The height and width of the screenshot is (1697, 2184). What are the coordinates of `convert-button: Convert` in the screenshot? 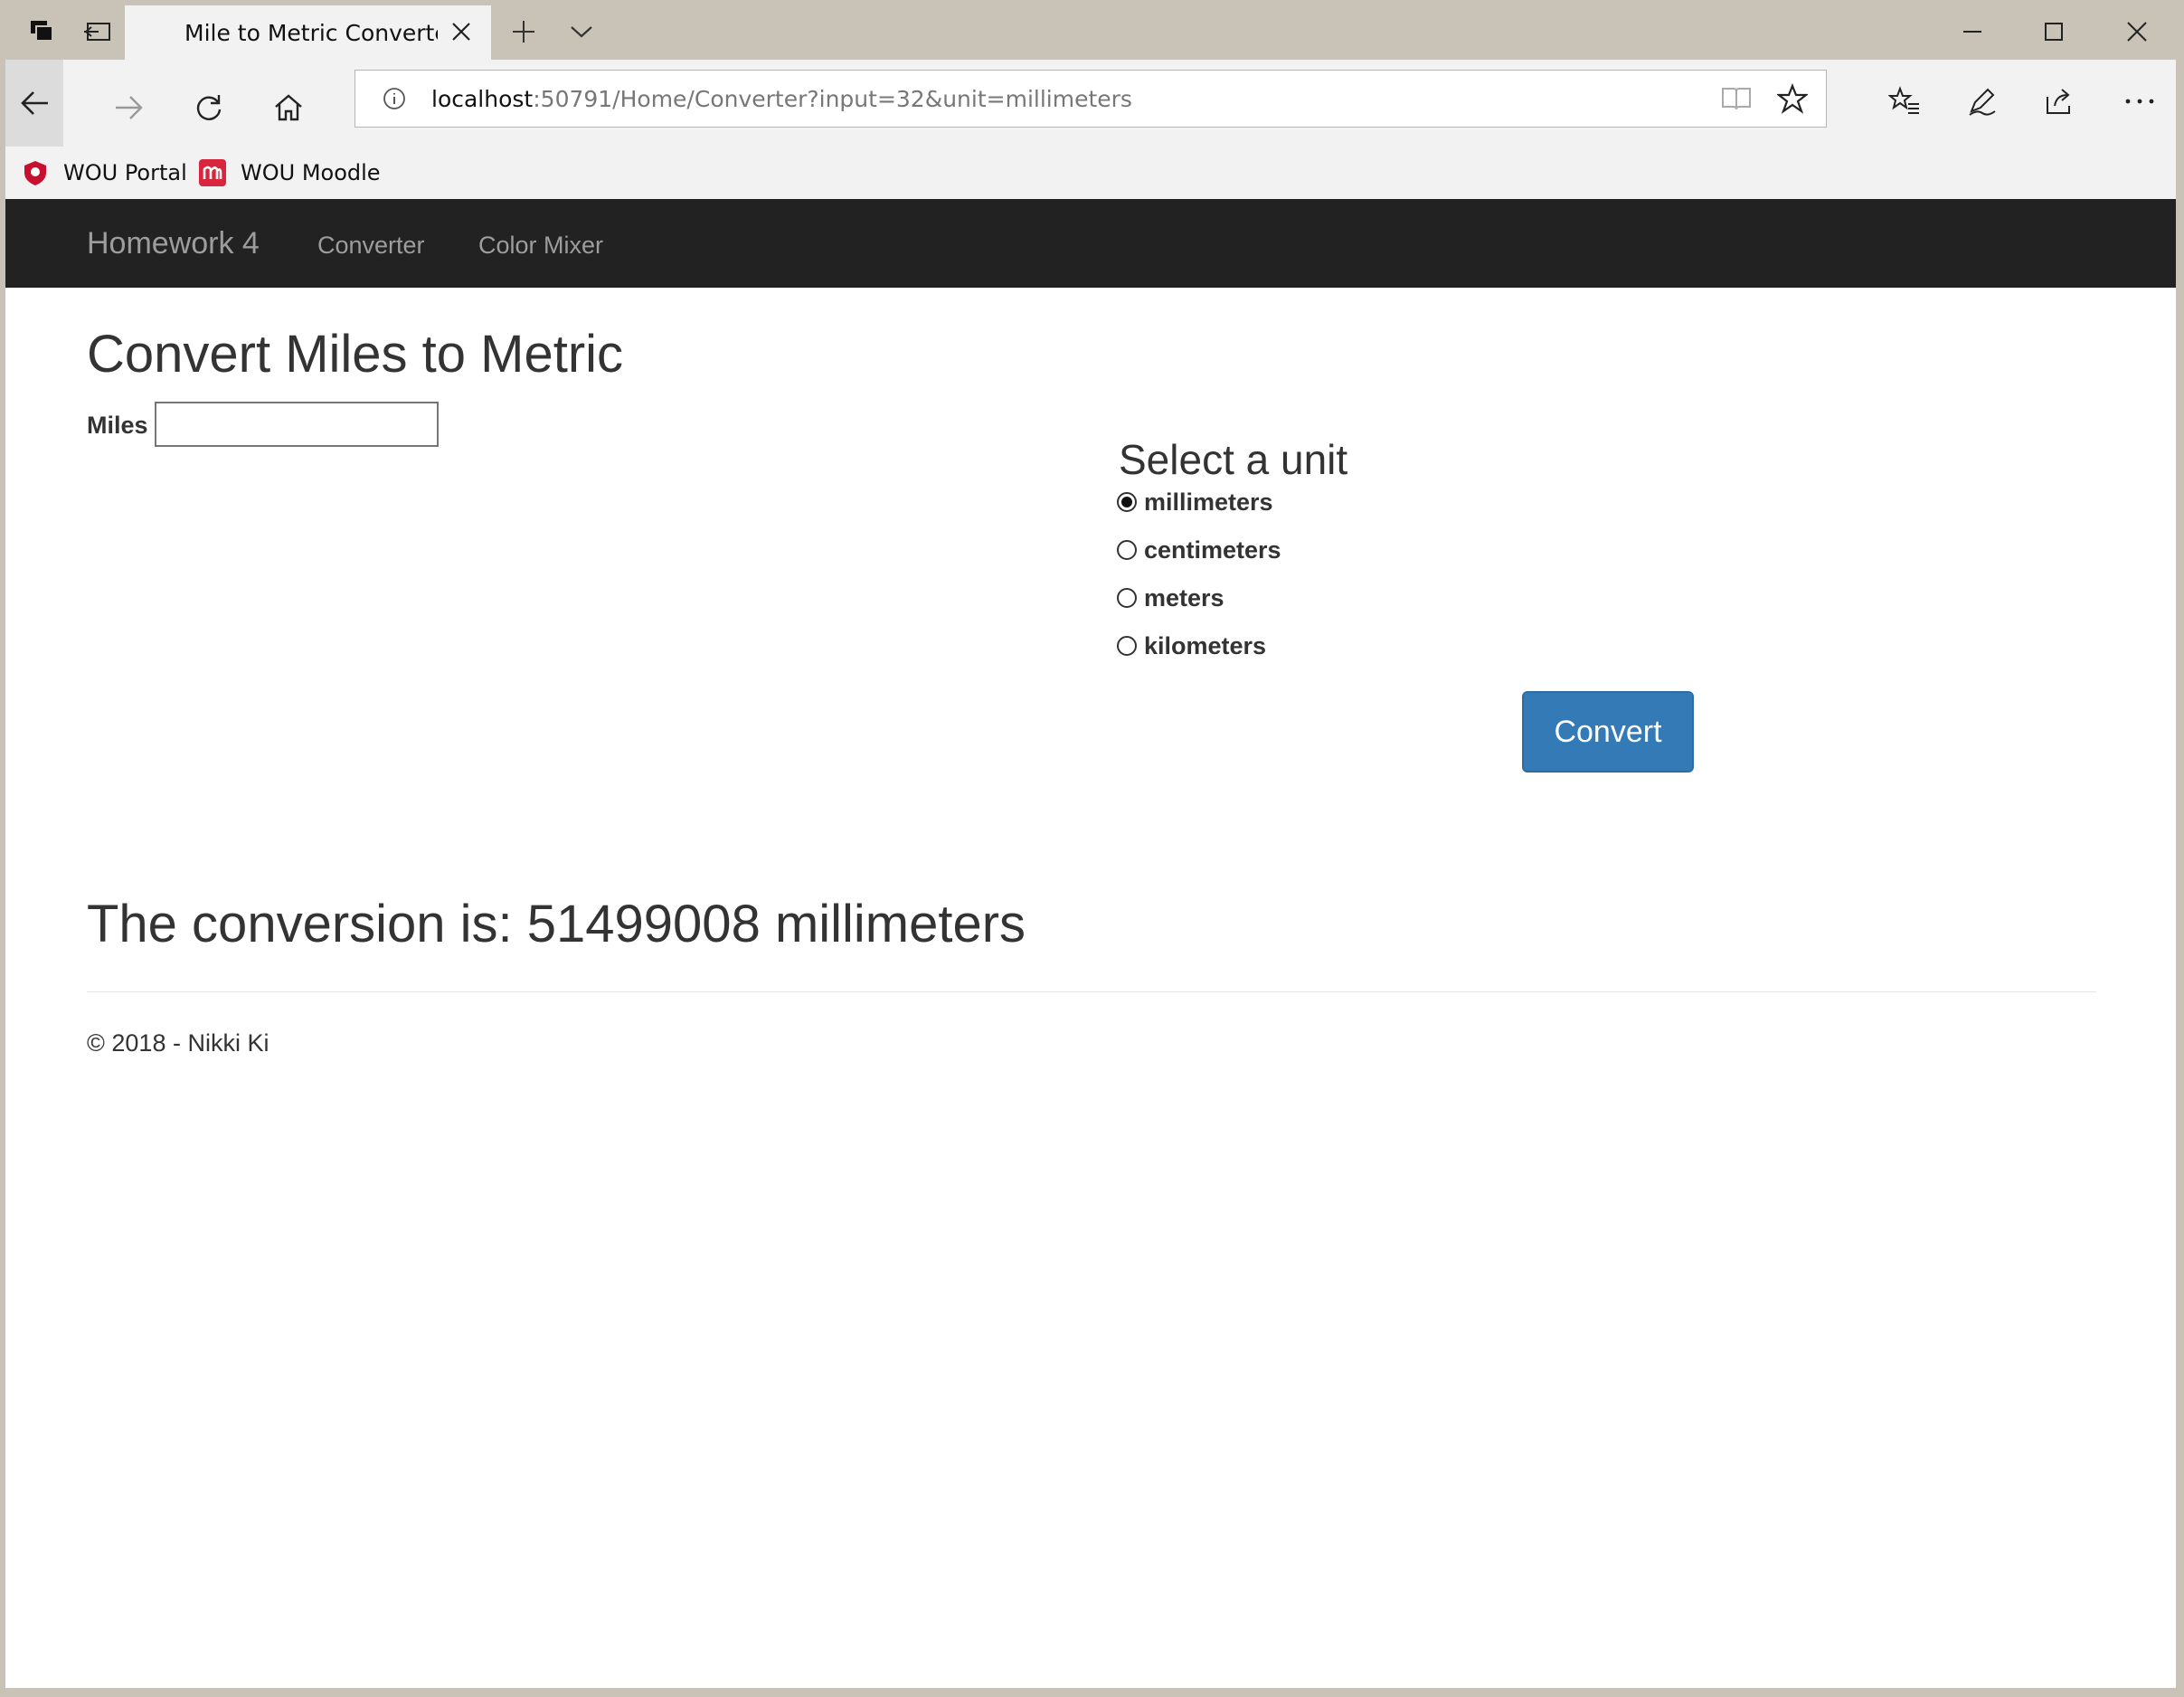 It's located at (1608, 732).